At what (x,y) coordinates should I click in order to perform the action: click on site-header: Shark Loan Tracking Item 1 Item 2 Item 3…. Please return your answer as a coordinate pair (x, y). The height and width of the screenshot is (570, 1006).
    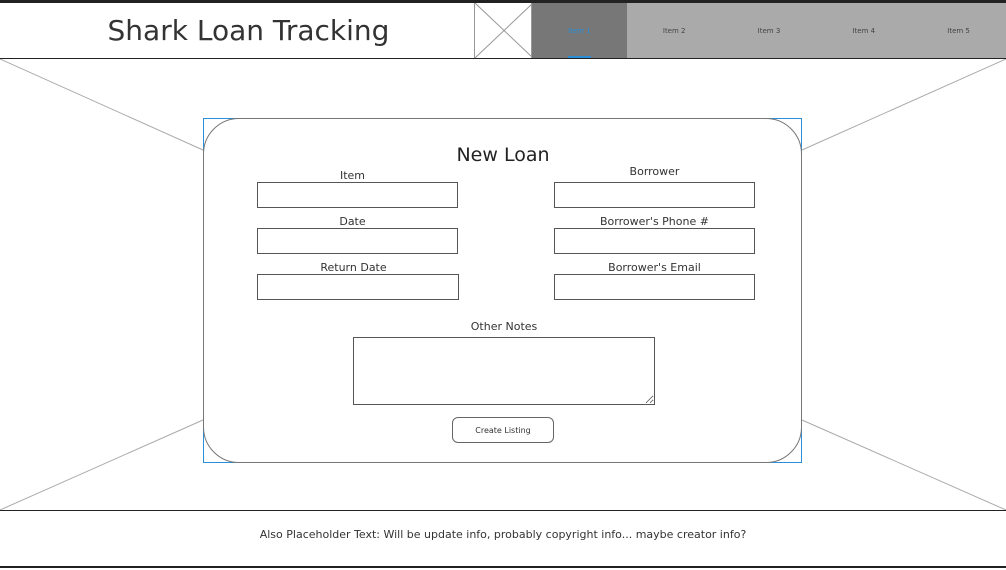
    Looking at the image, I should click on (503, 29).